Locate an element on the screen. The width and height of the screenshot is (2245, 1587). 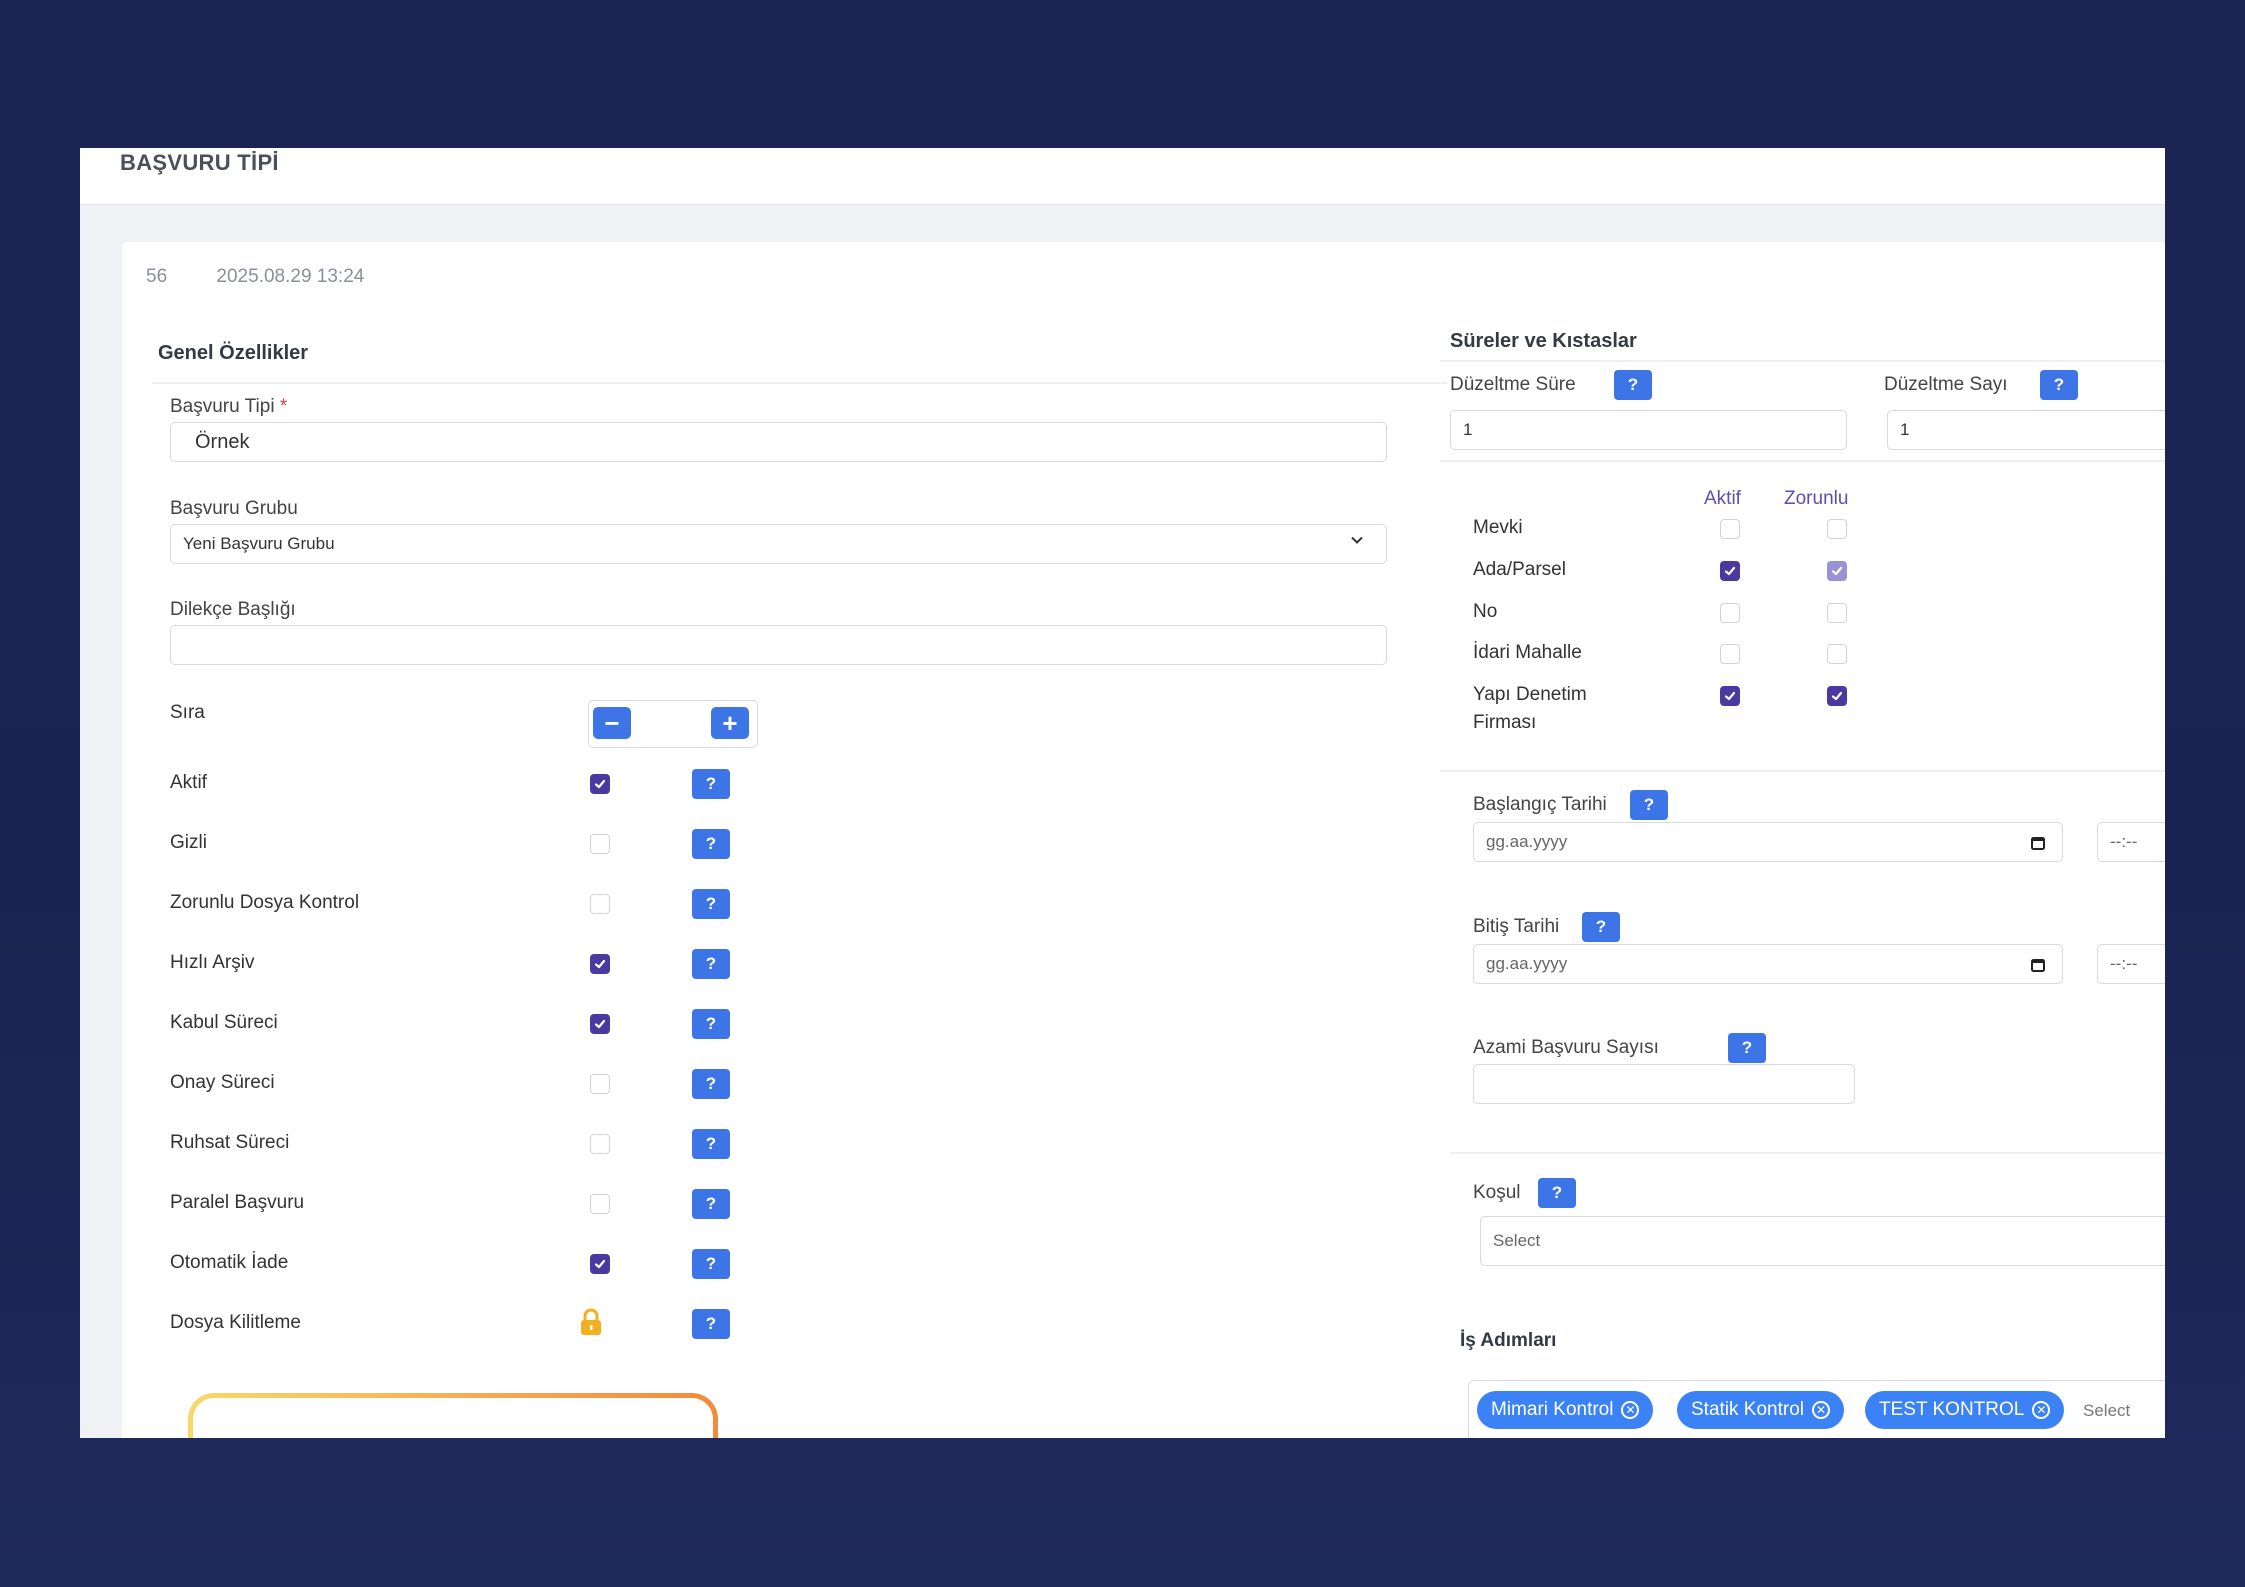
help-button-otomatik-iade: ? is located at coordinates (711, 1264).